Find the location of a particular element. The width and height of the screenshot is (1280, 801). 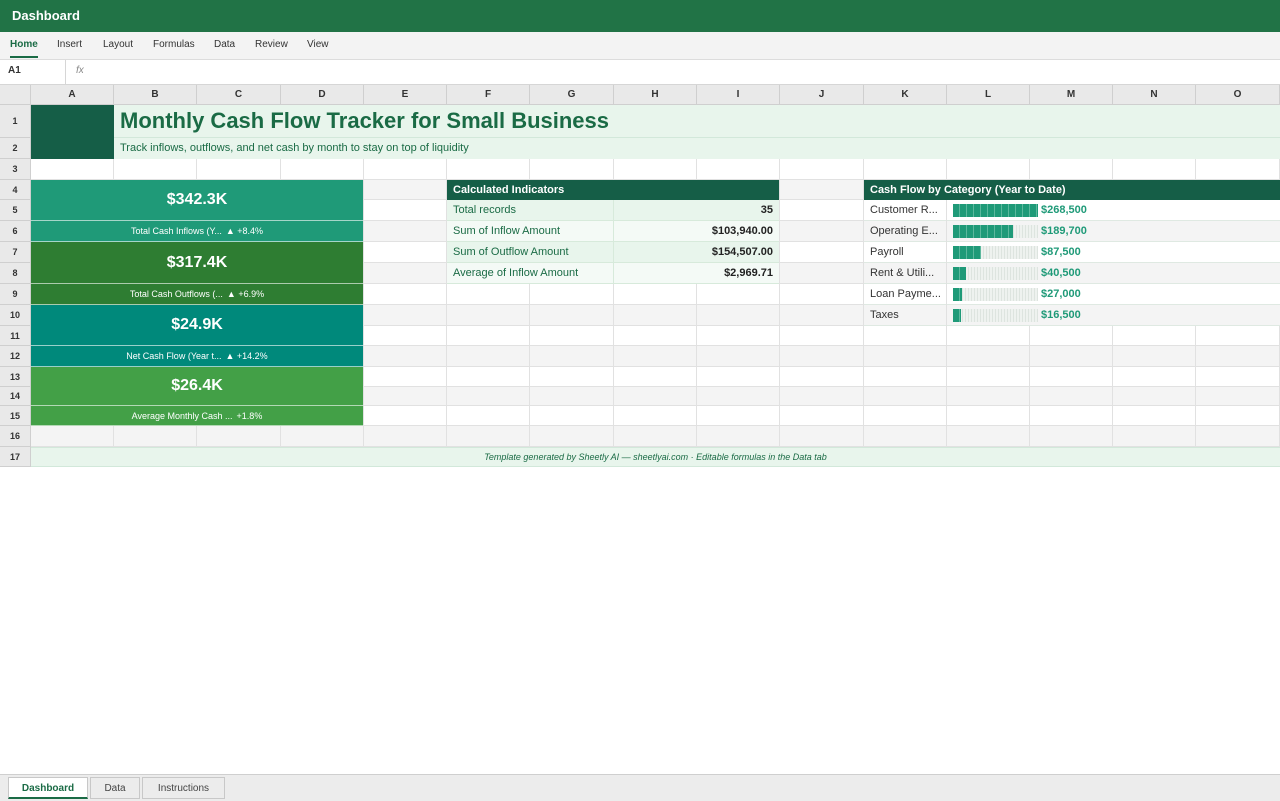

column-header: A is located at coordinates (72, 95).